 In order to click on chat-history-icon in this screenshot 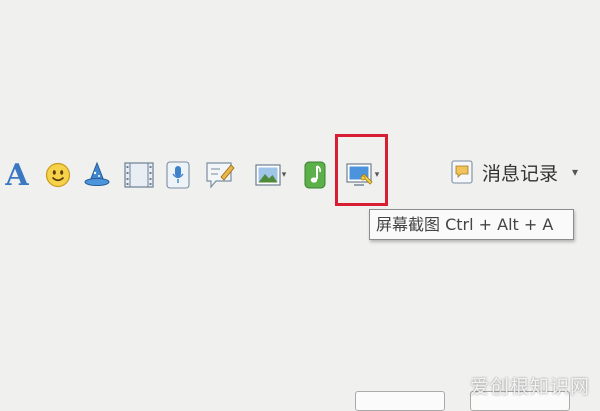, I will do `click(462, 172)`.